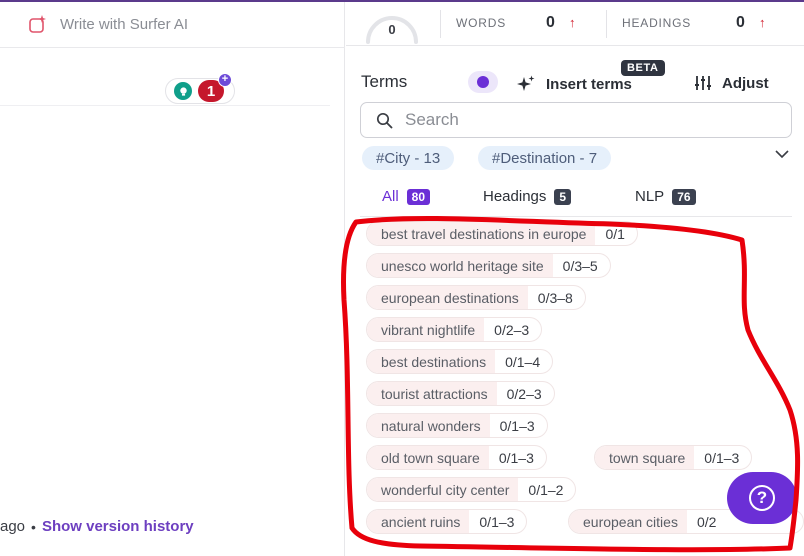 This screenshot has width=804, height=556. I want to click on term-name: old town square, so click(428, 457).